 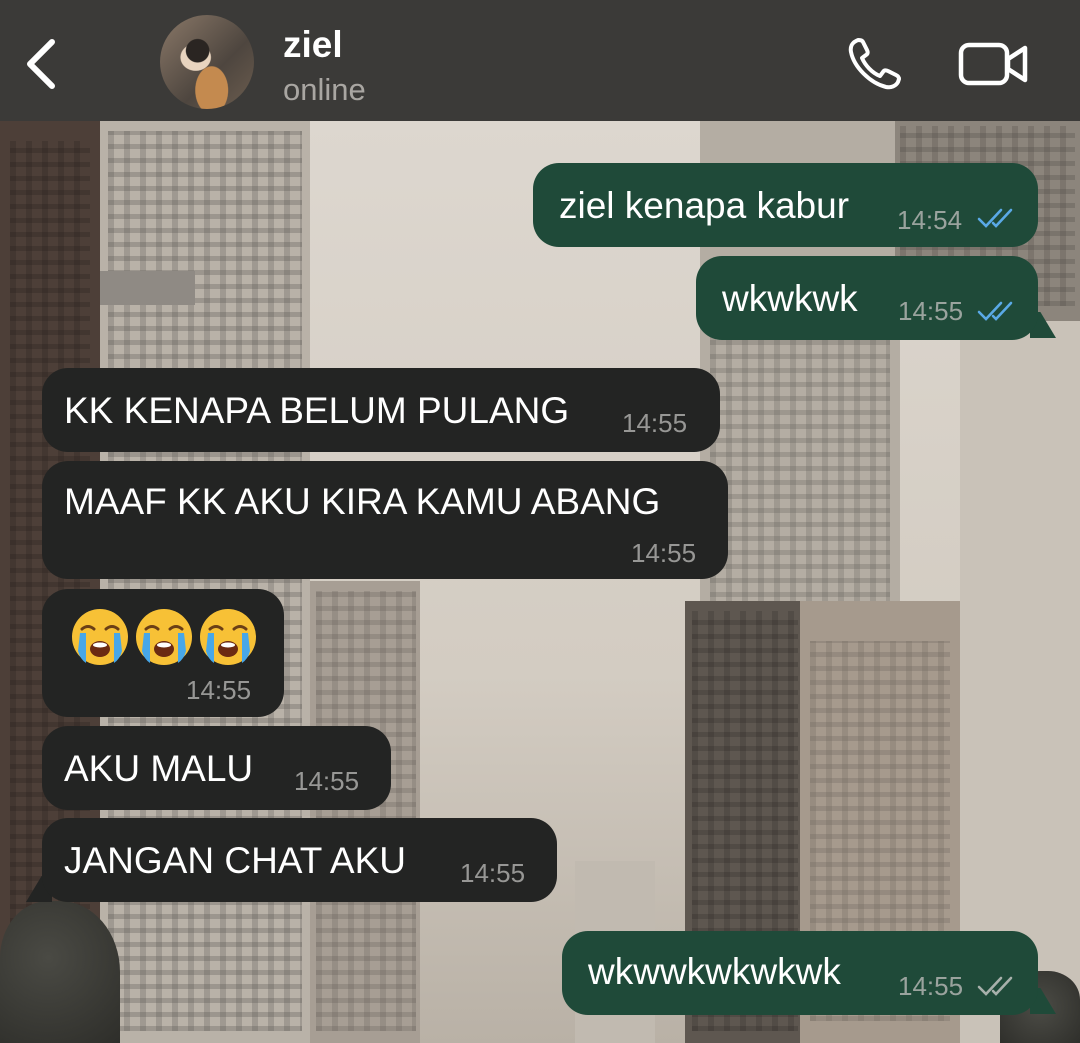 I want to click on message-text: JANGAN CHAT AKU, so click(x=235, y=860).